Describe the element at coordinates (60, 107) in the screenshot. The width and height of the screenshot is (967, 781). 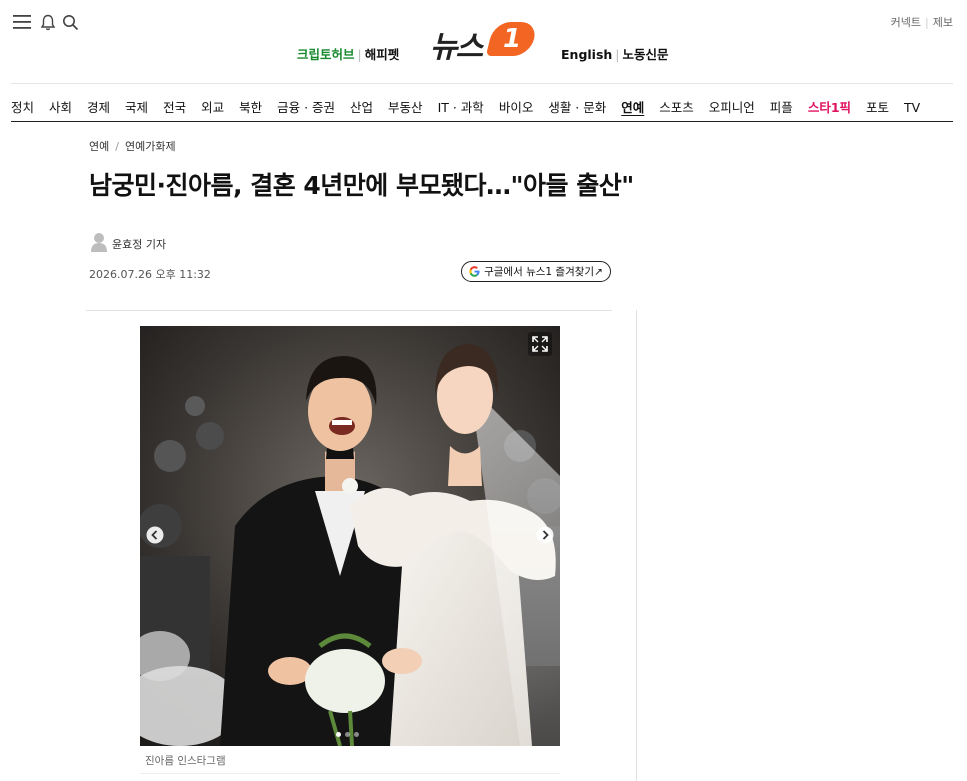
I see `nav-item-society: 사회` at that location.